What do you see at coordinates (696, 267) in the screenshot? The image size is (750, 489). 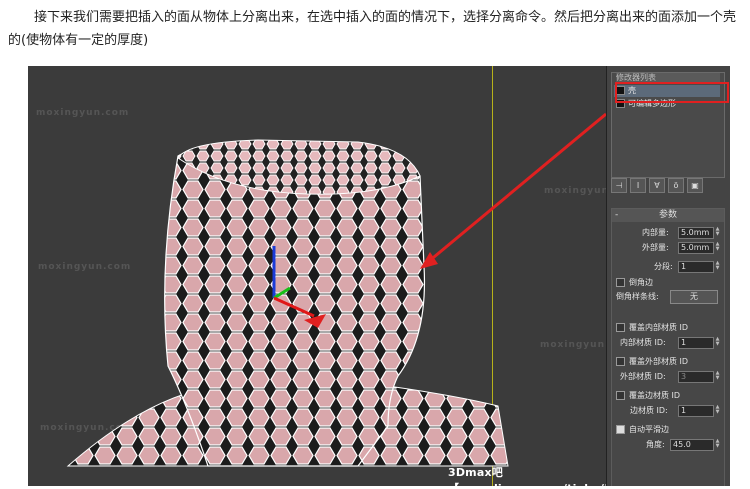 I see `segments-spinner: 1` at bounding box center [696, 267].